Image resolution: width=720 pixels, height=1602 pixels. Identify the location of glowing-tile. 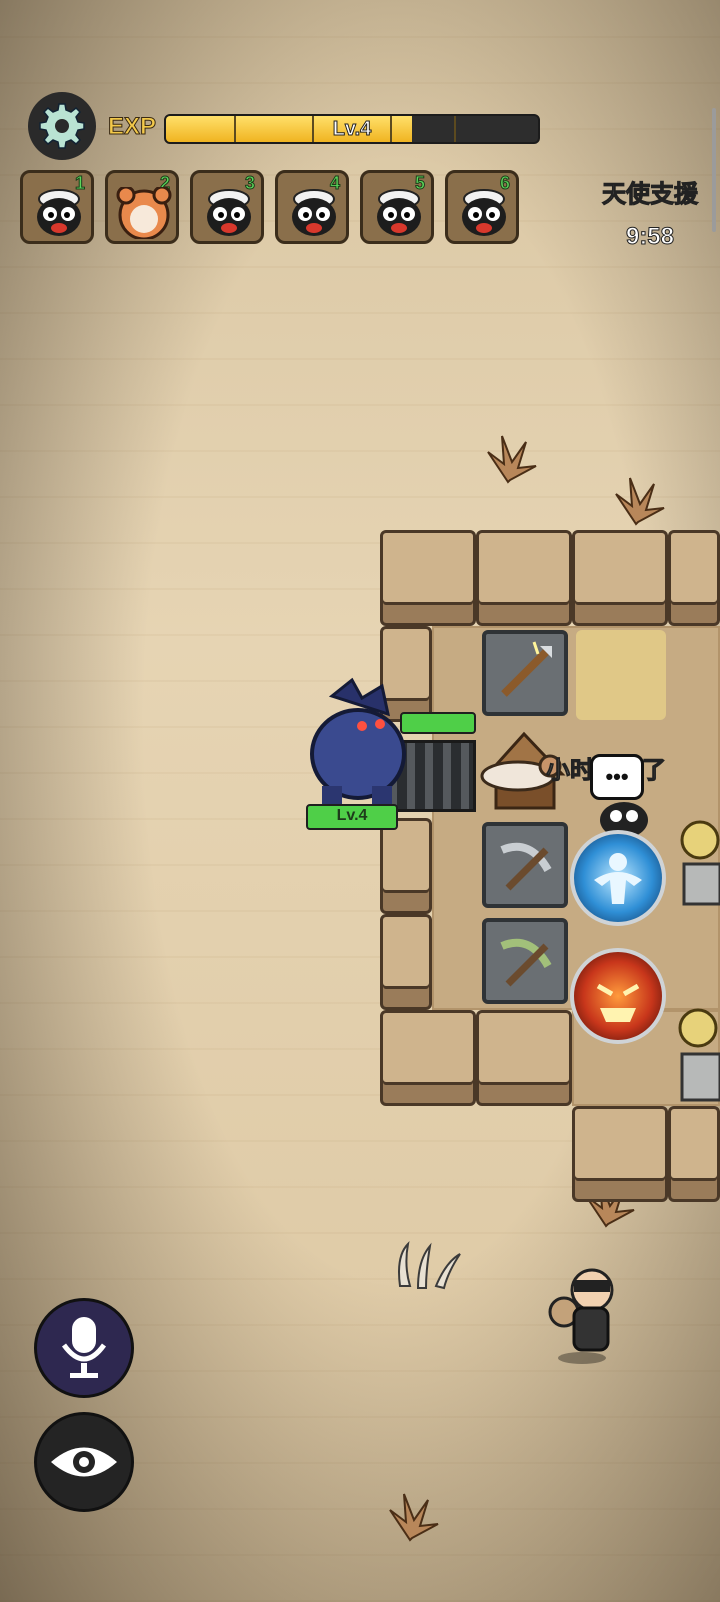
(621, 675).